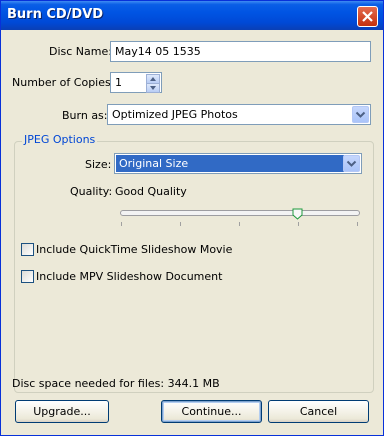  Describe the element at coordinates (134, 249) in the screenshot. I see `quicktime-label: Include QuickTime Slideshow Movie` at that location.